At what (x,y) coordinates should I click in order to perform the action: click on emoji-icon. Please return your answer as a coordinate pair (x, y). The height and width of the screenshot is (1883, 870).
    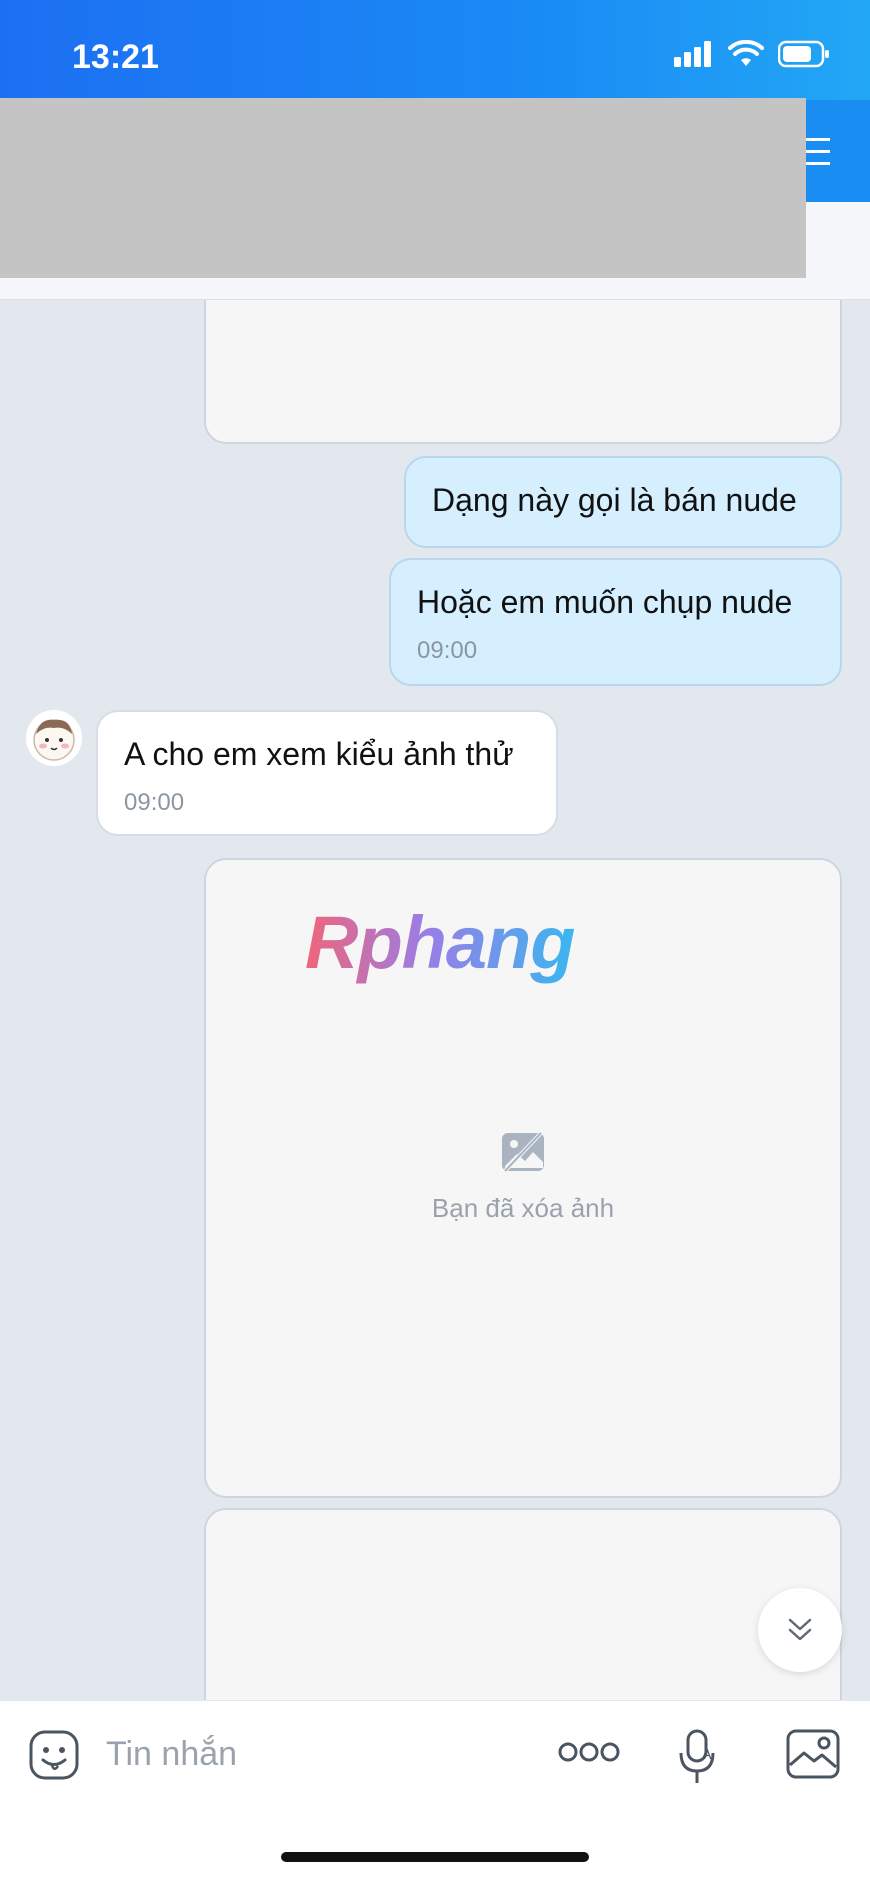
    Looking at the image, I should click on (54, 1755).